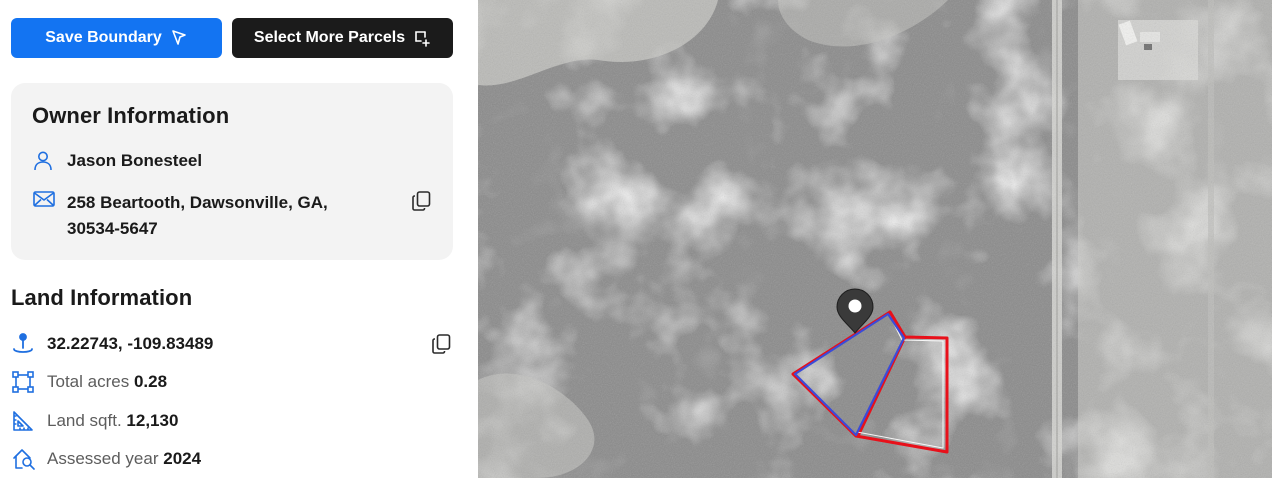  Describe the element at coordinates (131, 115) in the screenshot. I see `owner-information-title: Owner Information` at that location.